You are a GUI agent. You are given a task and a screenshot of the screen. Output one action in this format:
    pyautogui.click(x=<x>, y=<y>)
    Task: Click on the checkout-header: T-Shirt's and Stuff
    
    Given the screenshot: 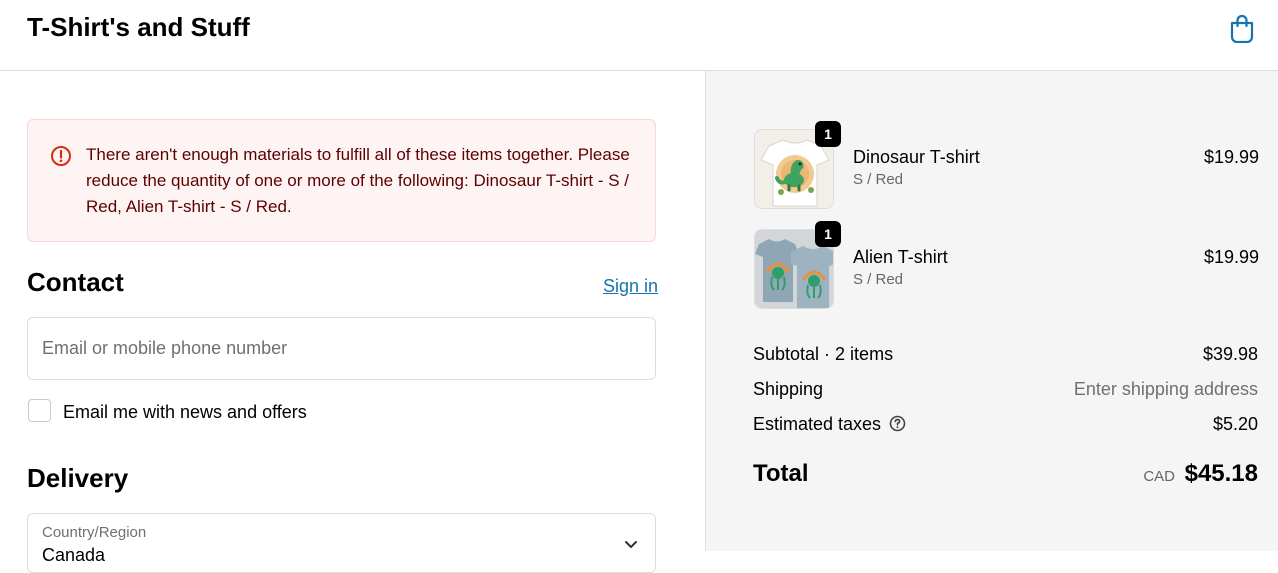 What is the action you would take?
    pyautogui.click(x=639, y=35)
    